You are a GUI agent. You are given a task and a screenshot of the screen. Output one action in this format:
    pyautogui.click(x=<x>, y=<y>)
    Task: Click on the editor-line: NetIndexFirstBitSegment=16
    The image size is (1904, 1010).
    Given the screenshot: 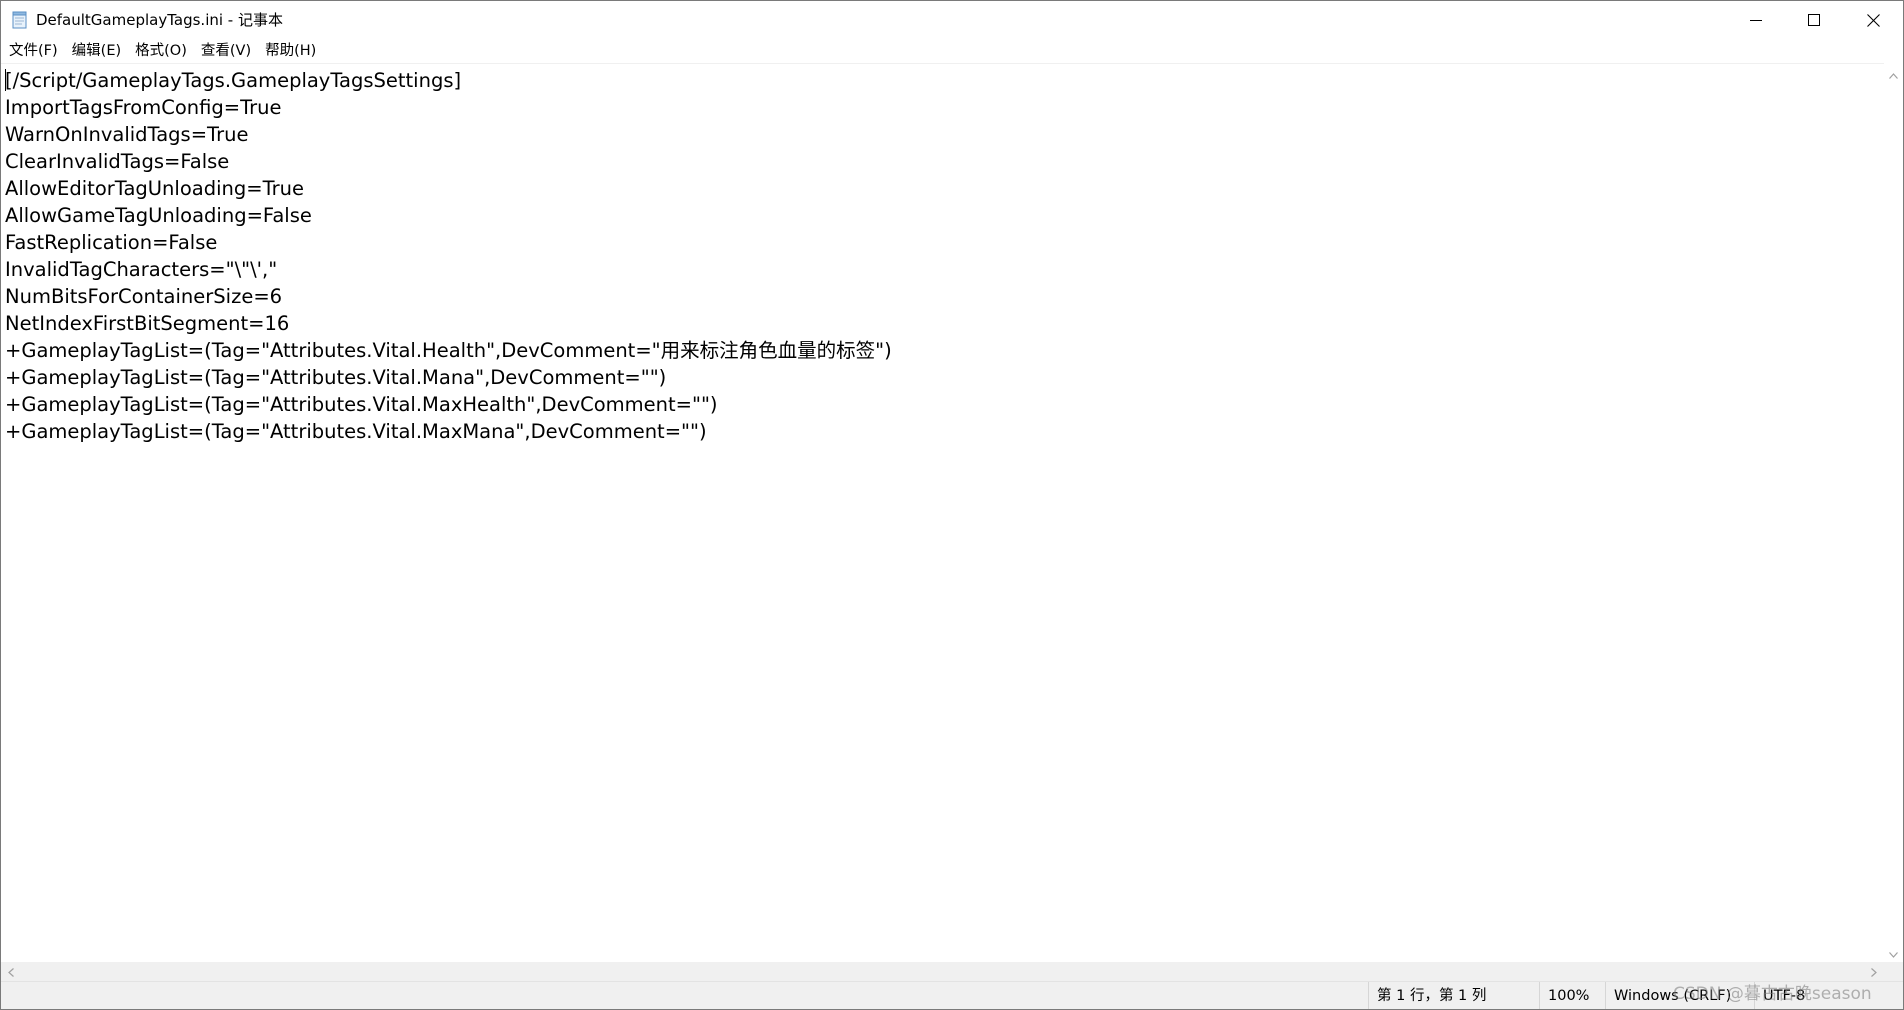 What is the action you would take?
    pyautogui.click(x=147, y=323)
    